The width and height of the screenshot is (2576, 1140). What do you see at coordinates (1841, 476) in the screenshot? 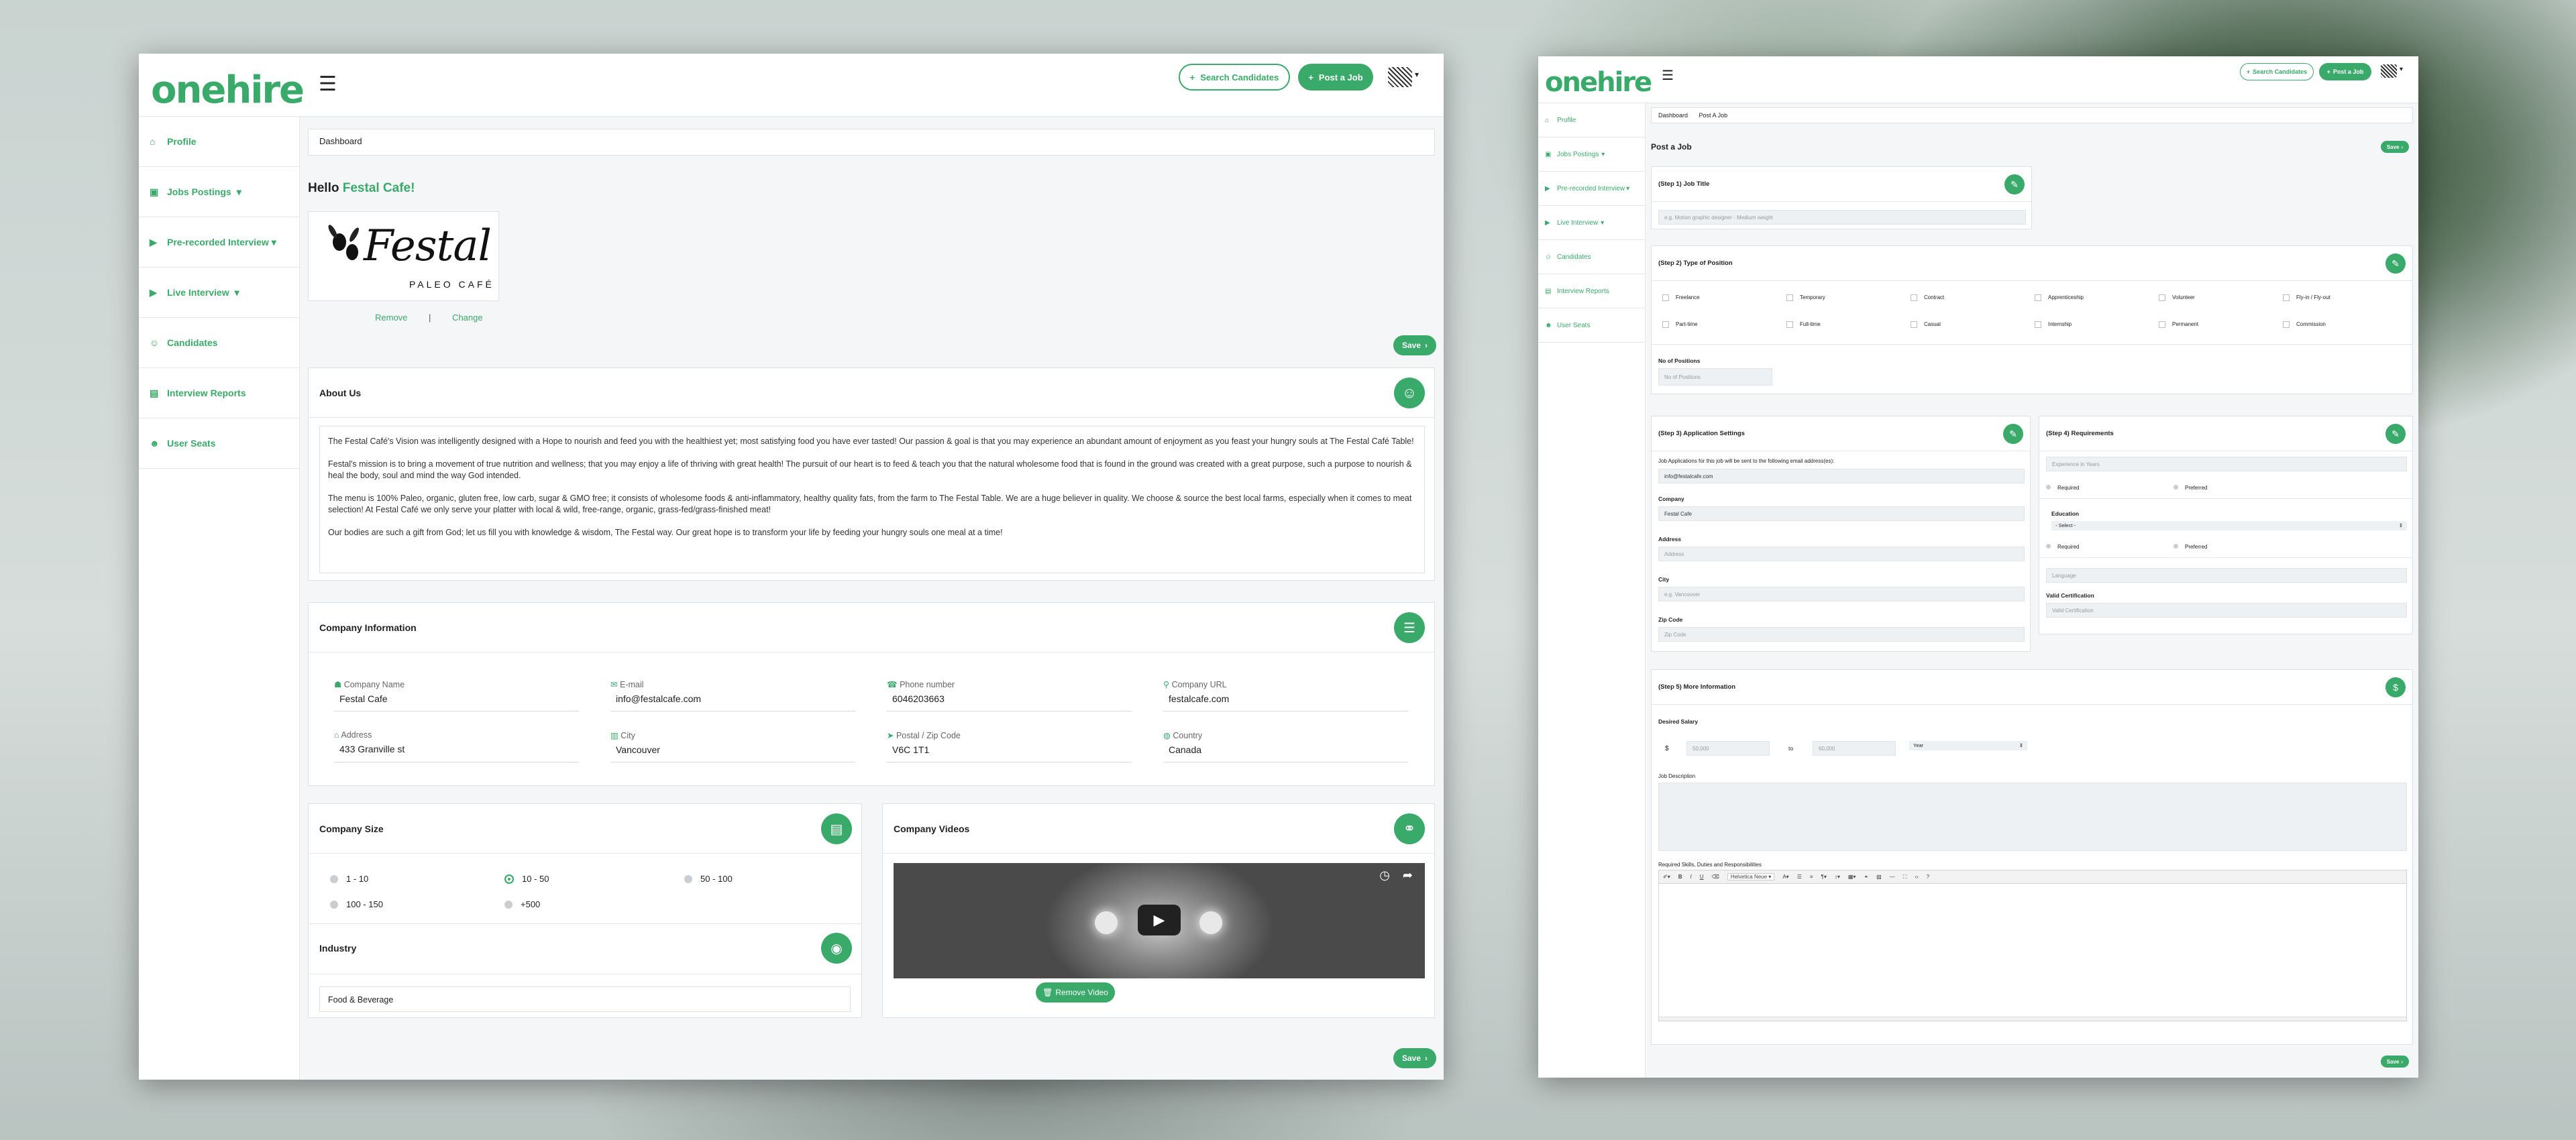
I see `application-email-input: info@festalcafe.com` at bounding box center [1841, 476].